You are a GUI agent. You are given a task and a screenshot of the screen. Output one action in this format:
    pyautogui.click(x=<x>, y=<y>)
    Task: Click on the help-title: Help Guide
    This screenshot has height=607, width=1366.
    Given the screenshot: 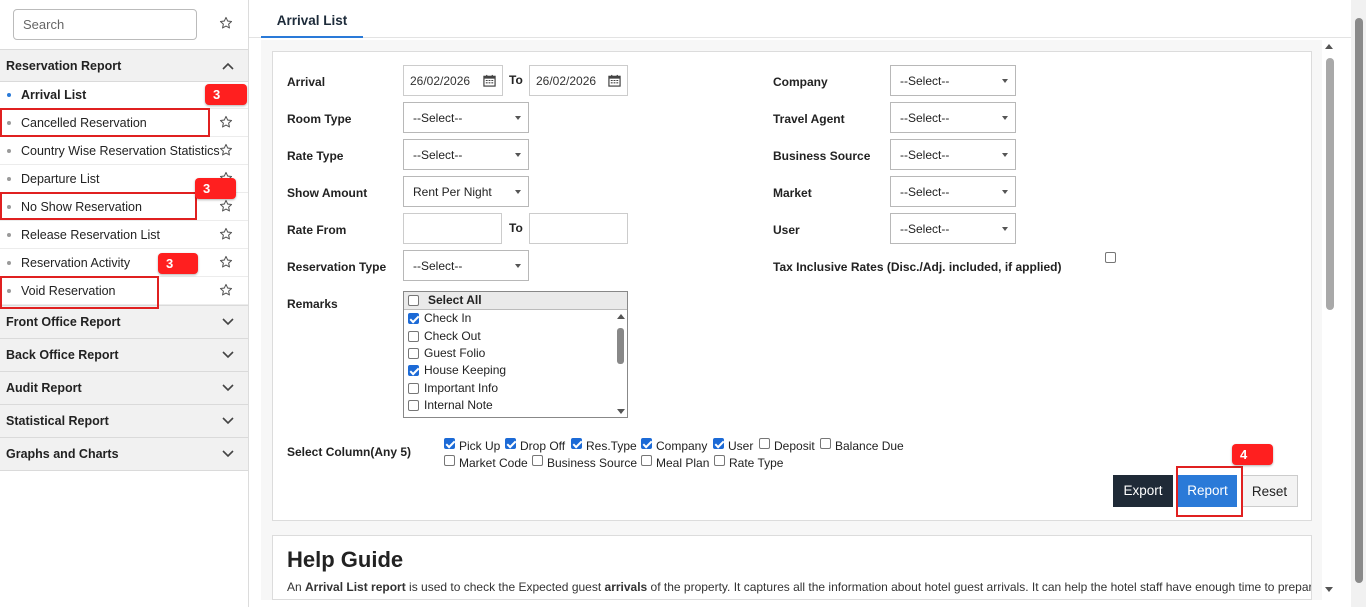 What is the action you would take?
    pyautogui.click(x=345, y=559)
    